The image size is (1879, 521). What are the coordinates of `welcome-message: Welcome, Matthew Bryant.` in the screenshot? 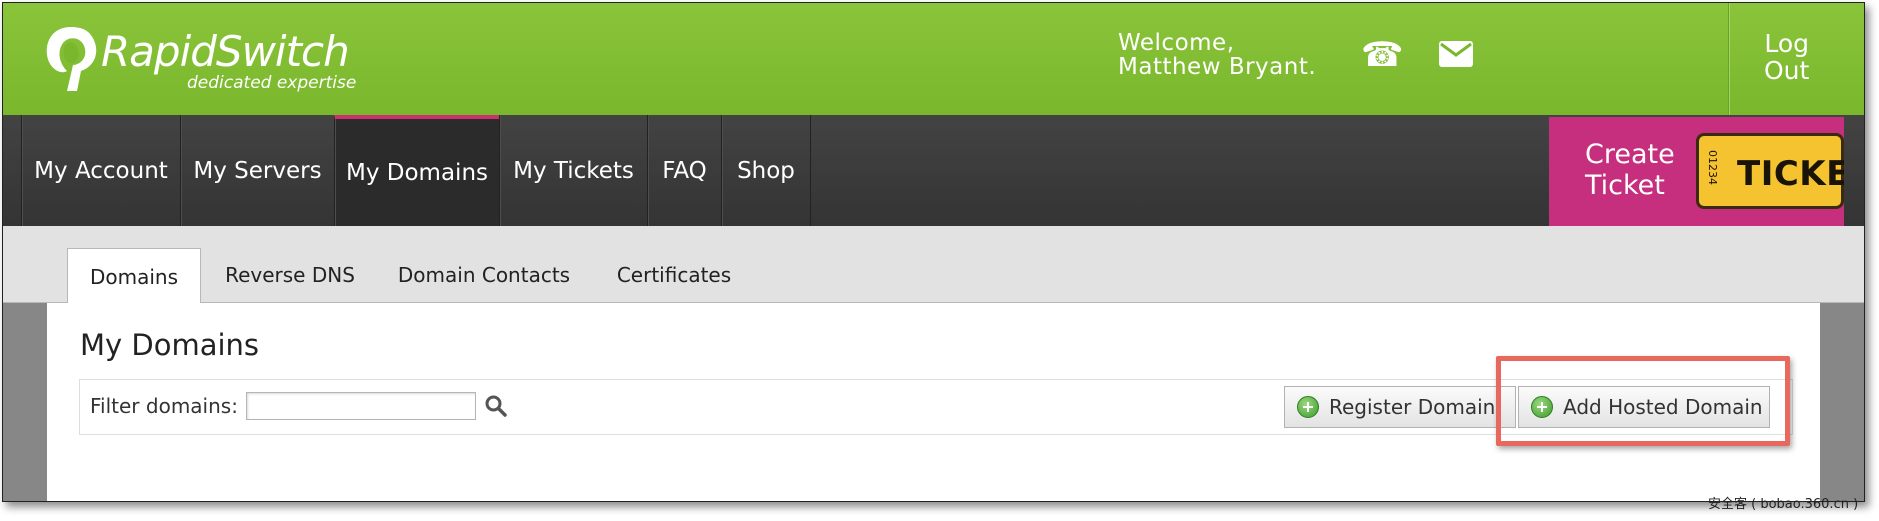 It's located at (1217, 55).